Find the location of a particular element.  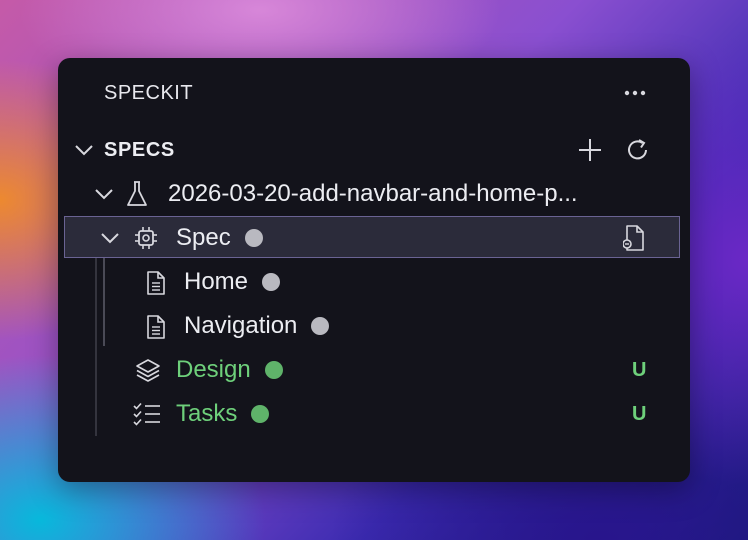

spec-label: Spec is located at coordinates (203, 237).